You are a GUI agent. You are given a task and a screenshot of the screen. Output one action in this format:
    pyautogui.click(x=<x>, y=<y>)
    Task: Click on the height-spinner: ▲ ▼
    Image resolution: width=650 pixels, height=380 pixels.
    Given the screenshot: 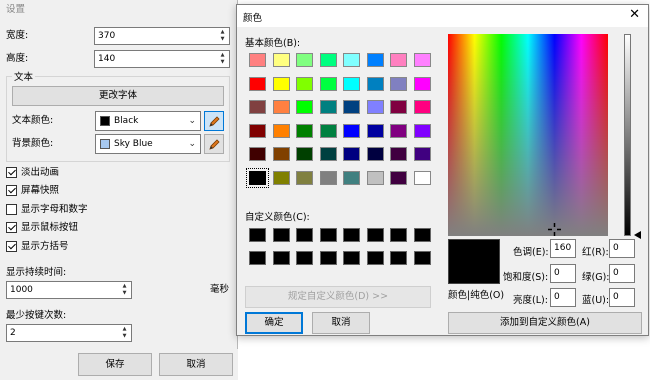 What is the action you would take?
    pyautogui.click(x=222, y=59)
    